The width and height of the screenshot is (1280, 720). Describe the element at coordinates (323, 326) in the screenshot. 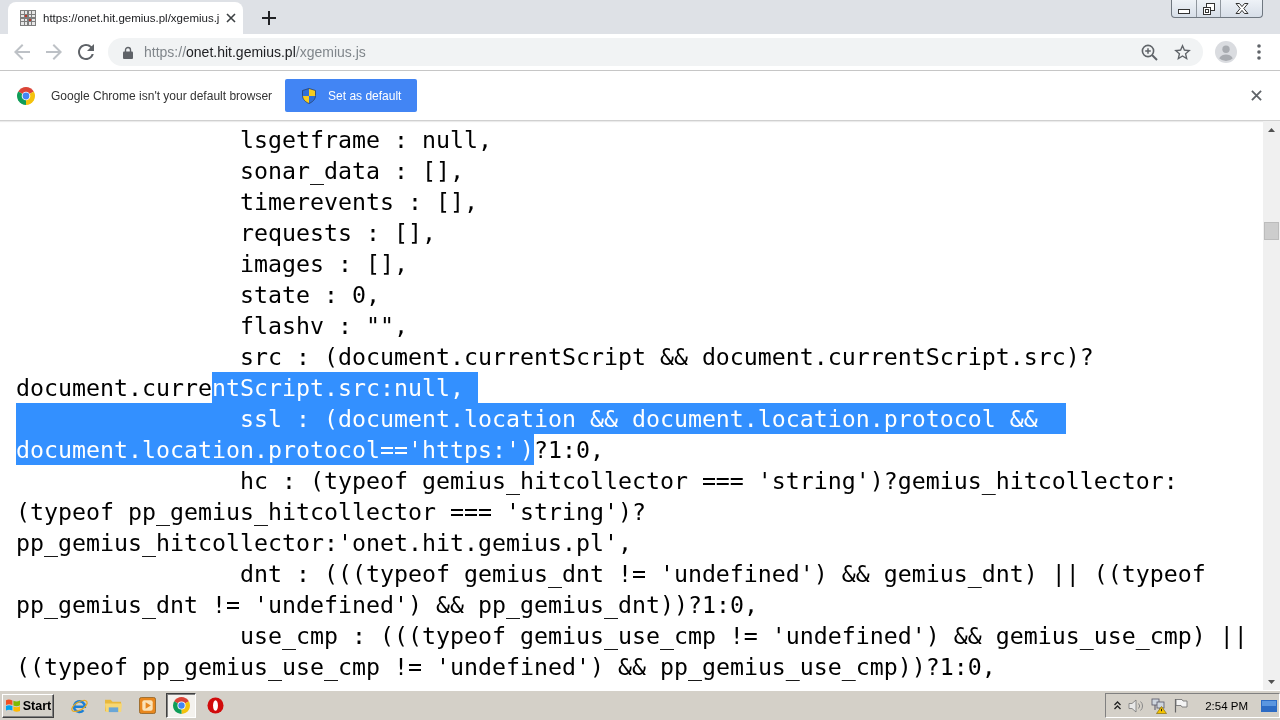

I see `code-line: flashv : "",` at that location.